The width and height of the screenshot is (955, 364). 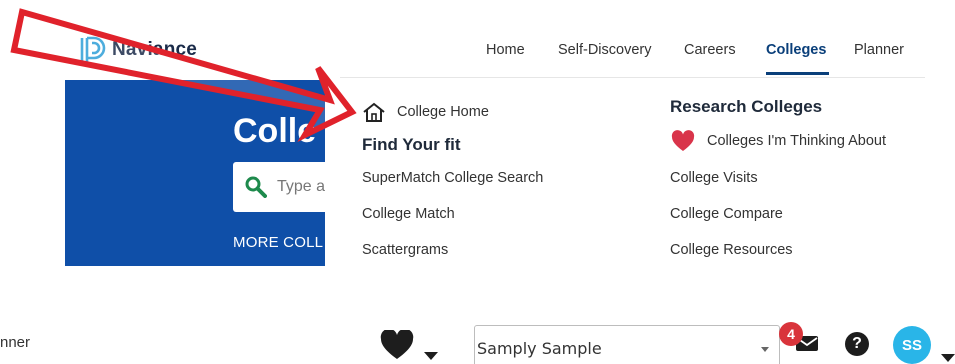 I want to click on colleges-thinking-about-link: Colleges I'm Thinking About, so click(x=778, y=141).